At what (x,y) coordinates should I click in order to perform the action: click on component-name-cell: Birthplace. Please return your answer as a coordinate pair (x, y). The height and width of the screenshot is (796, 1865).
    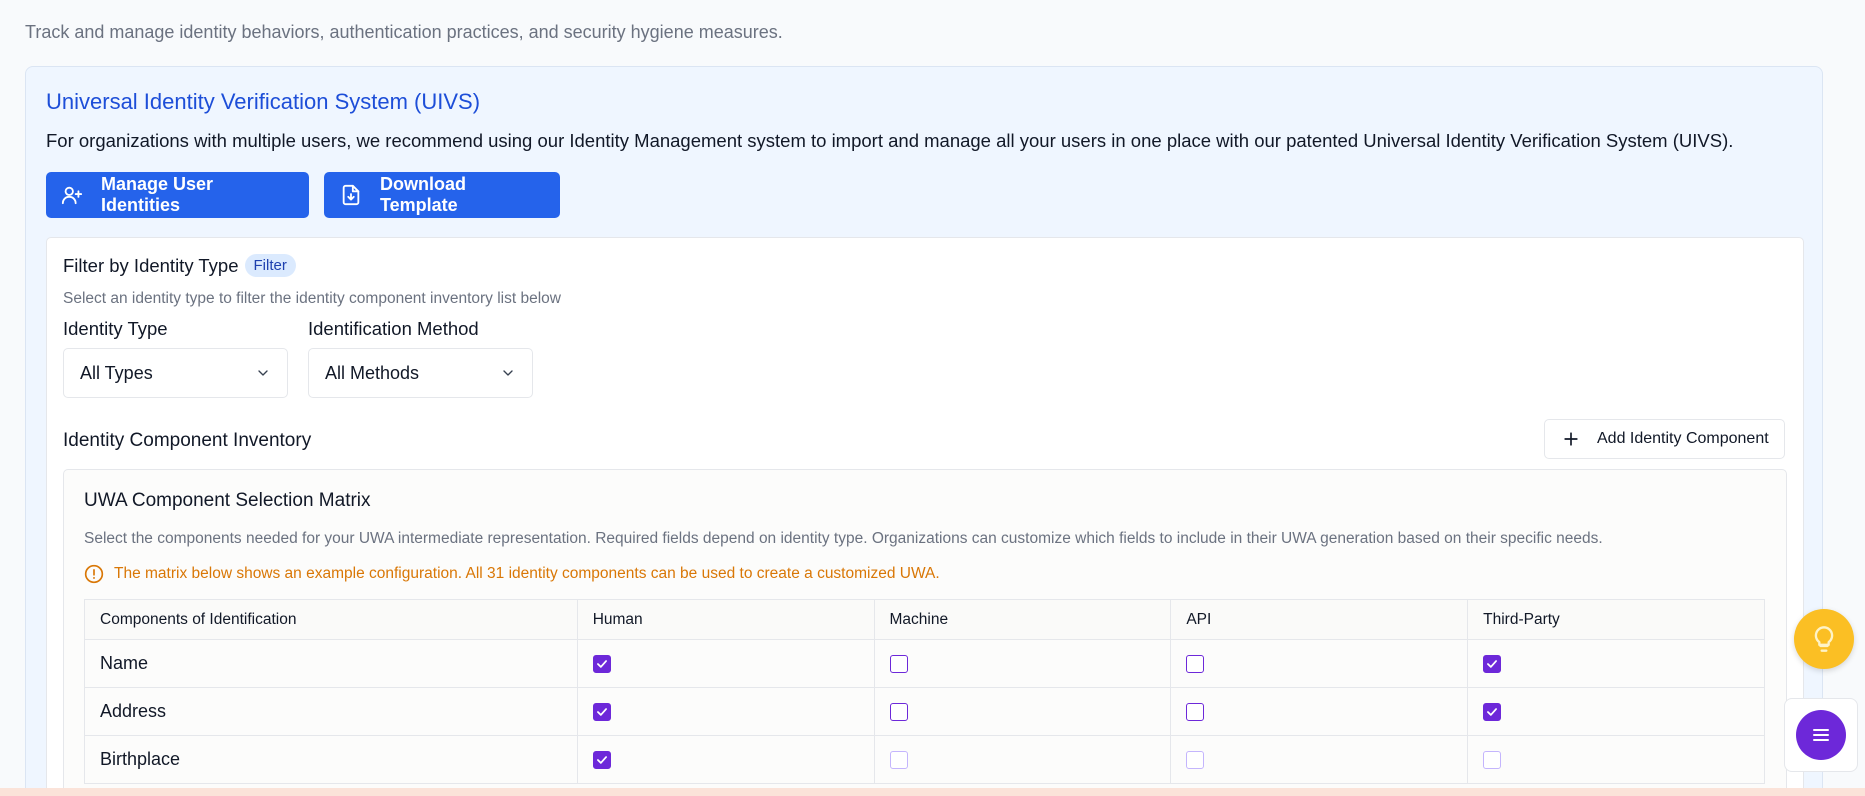
    Looking at the image, I should click on (331, 759).